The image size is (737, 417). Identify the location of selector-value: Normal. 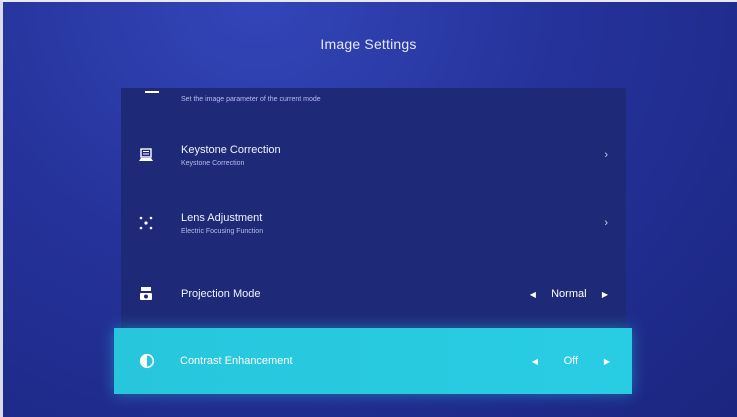
(569, 294).